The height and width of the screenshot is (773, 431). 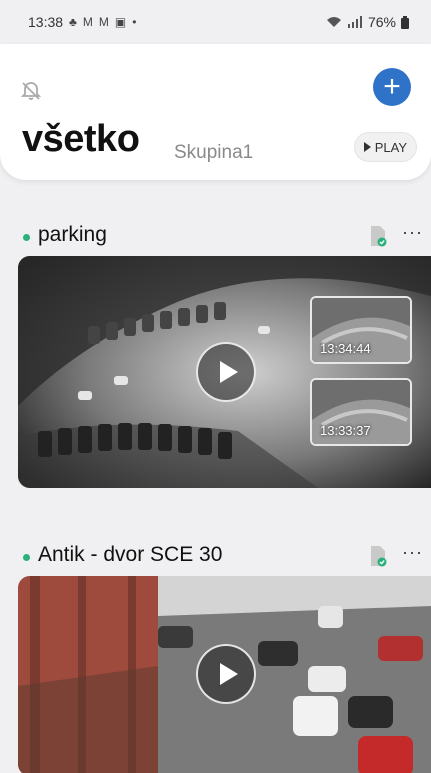 I want to click on bell-off-icon, so click(x=31, y=91).